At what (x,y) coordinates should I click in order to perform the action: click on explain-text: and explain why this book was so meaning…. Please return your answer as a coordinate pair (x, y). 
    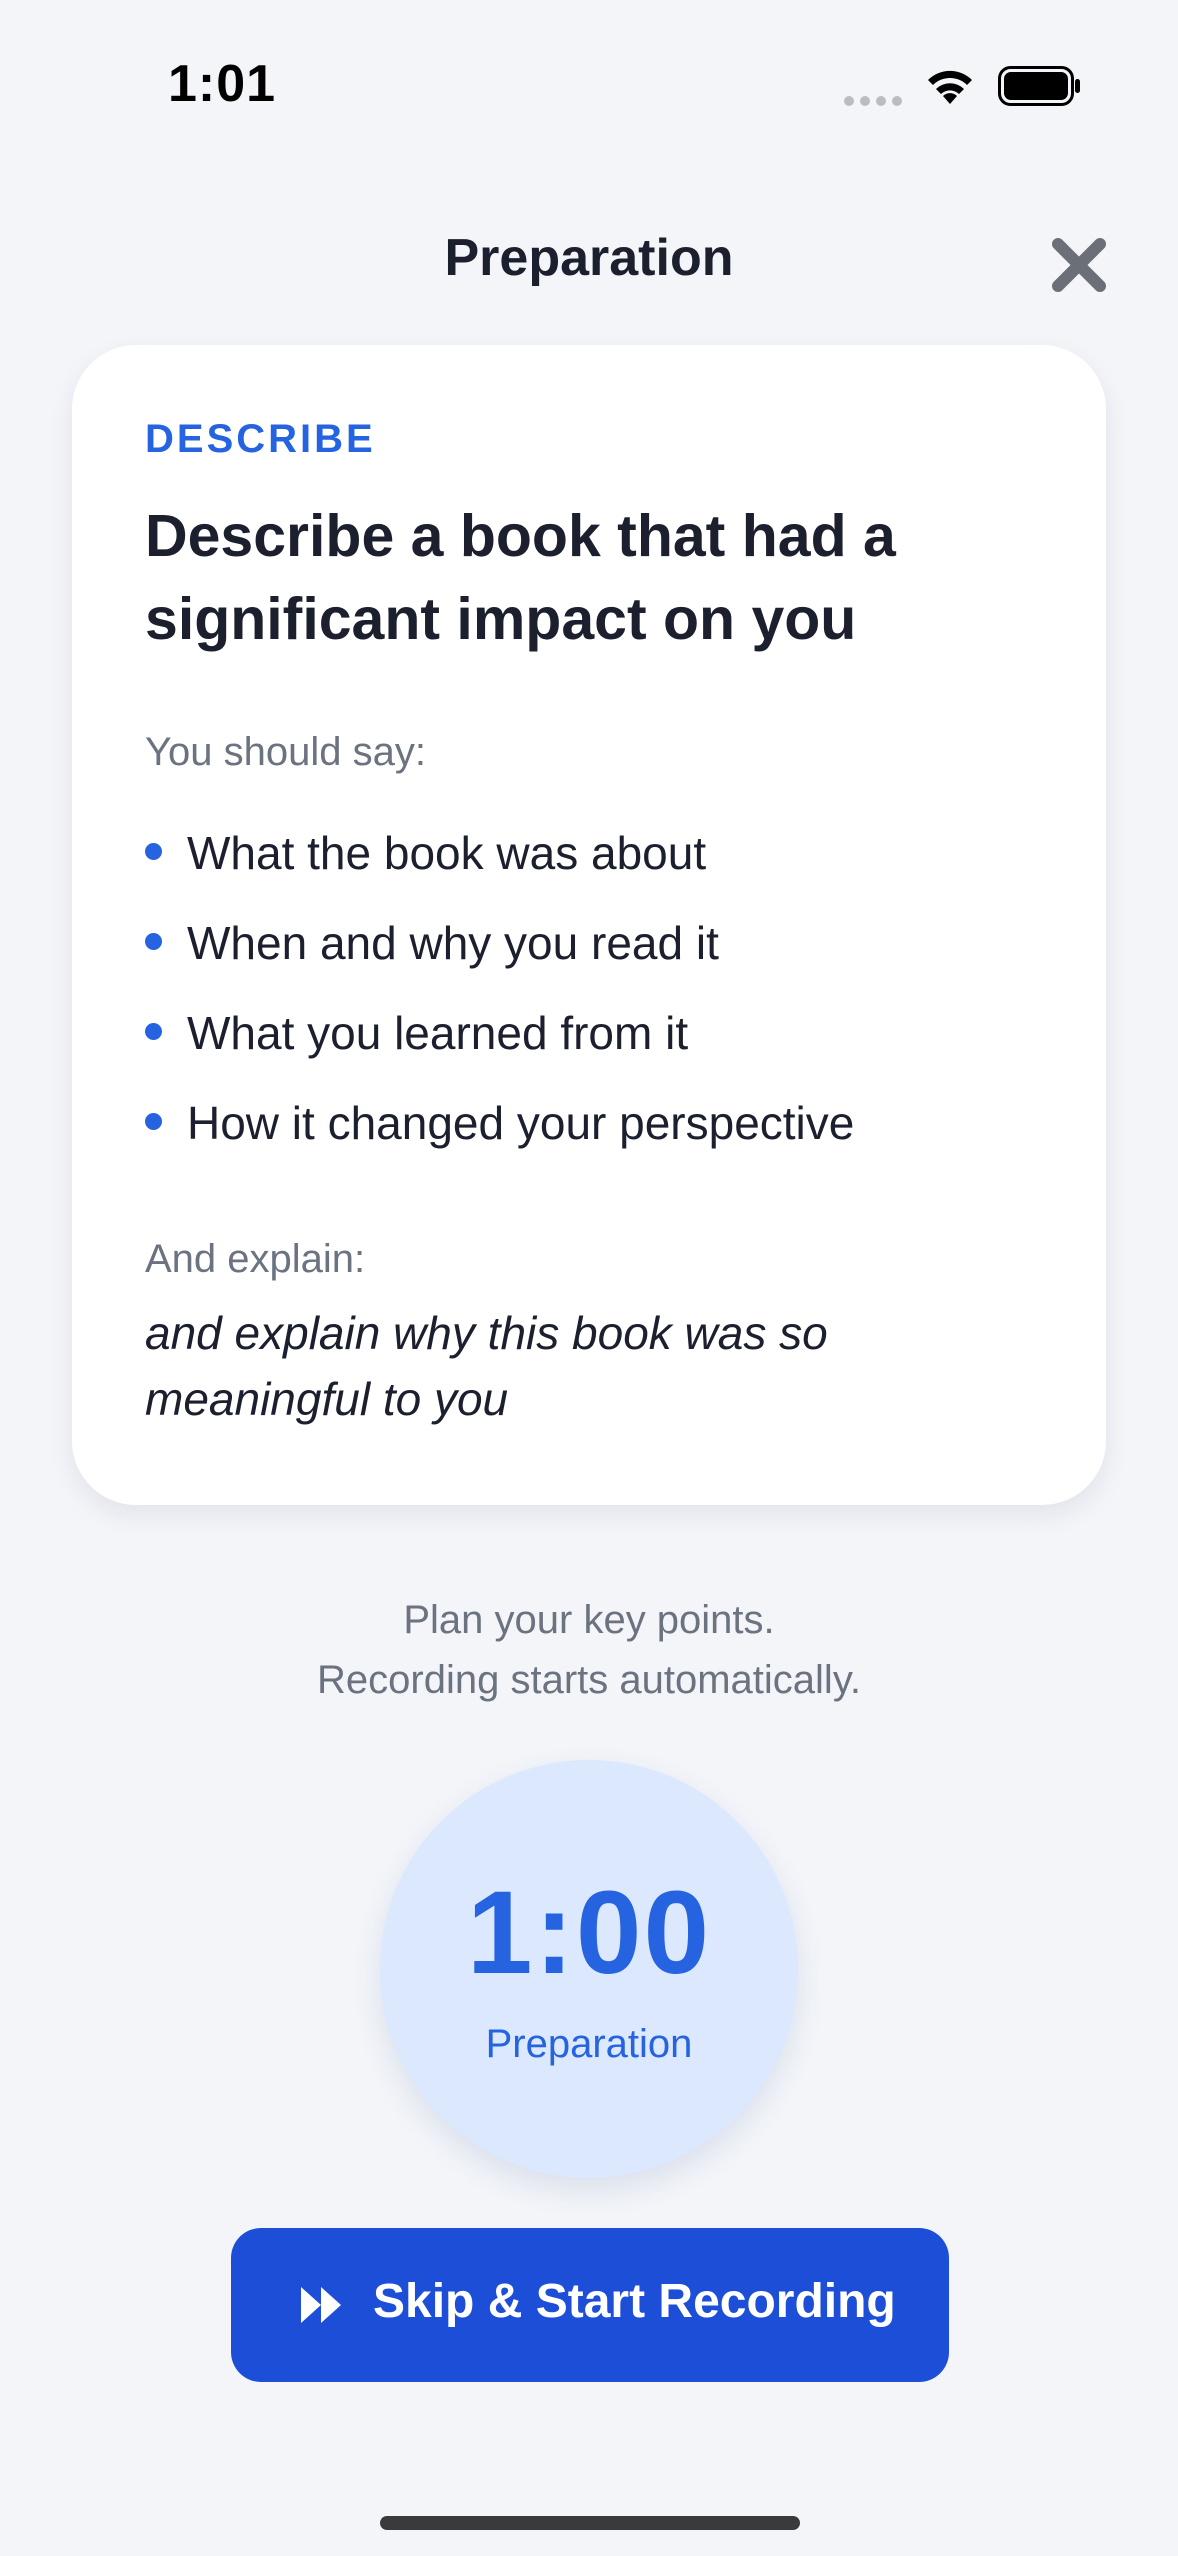
    Looking at the image, I should click on (486, 1366).